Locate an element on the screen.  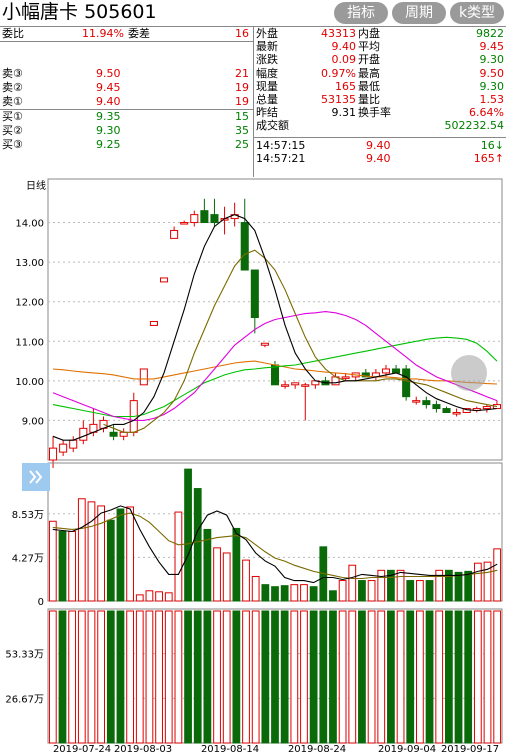
double-chevron-right-icon is located at coordinates (36, 477).